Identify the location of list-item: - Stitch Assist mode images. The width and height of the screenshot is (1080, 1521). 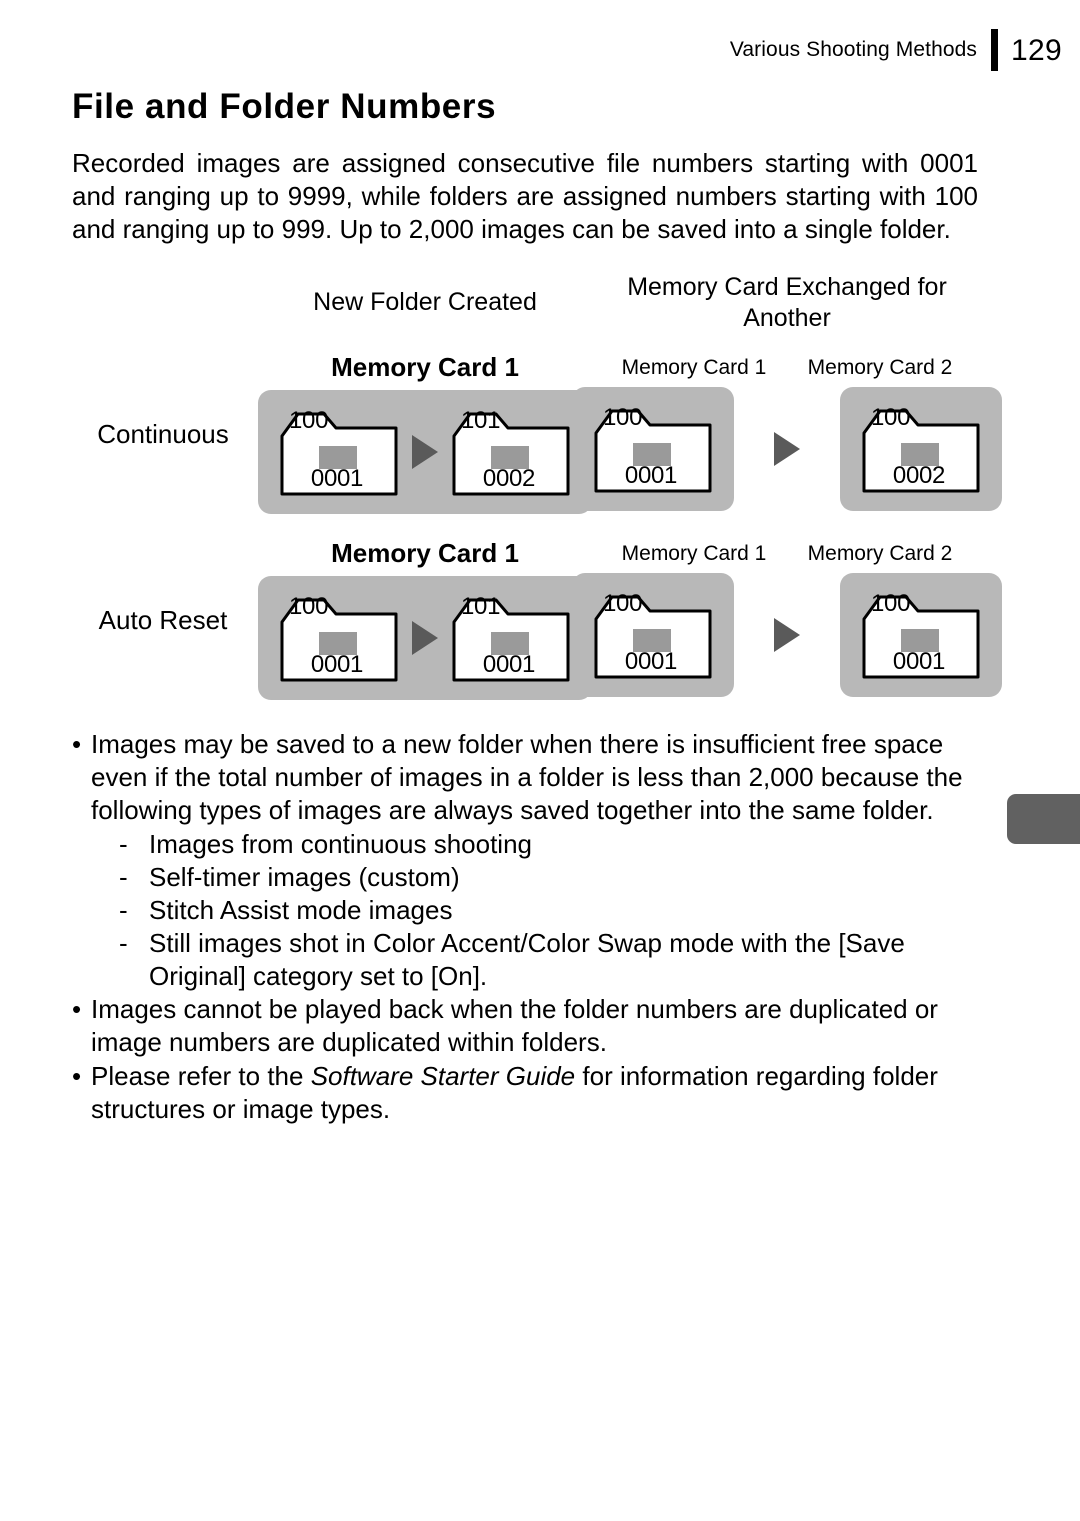
(548, 910).